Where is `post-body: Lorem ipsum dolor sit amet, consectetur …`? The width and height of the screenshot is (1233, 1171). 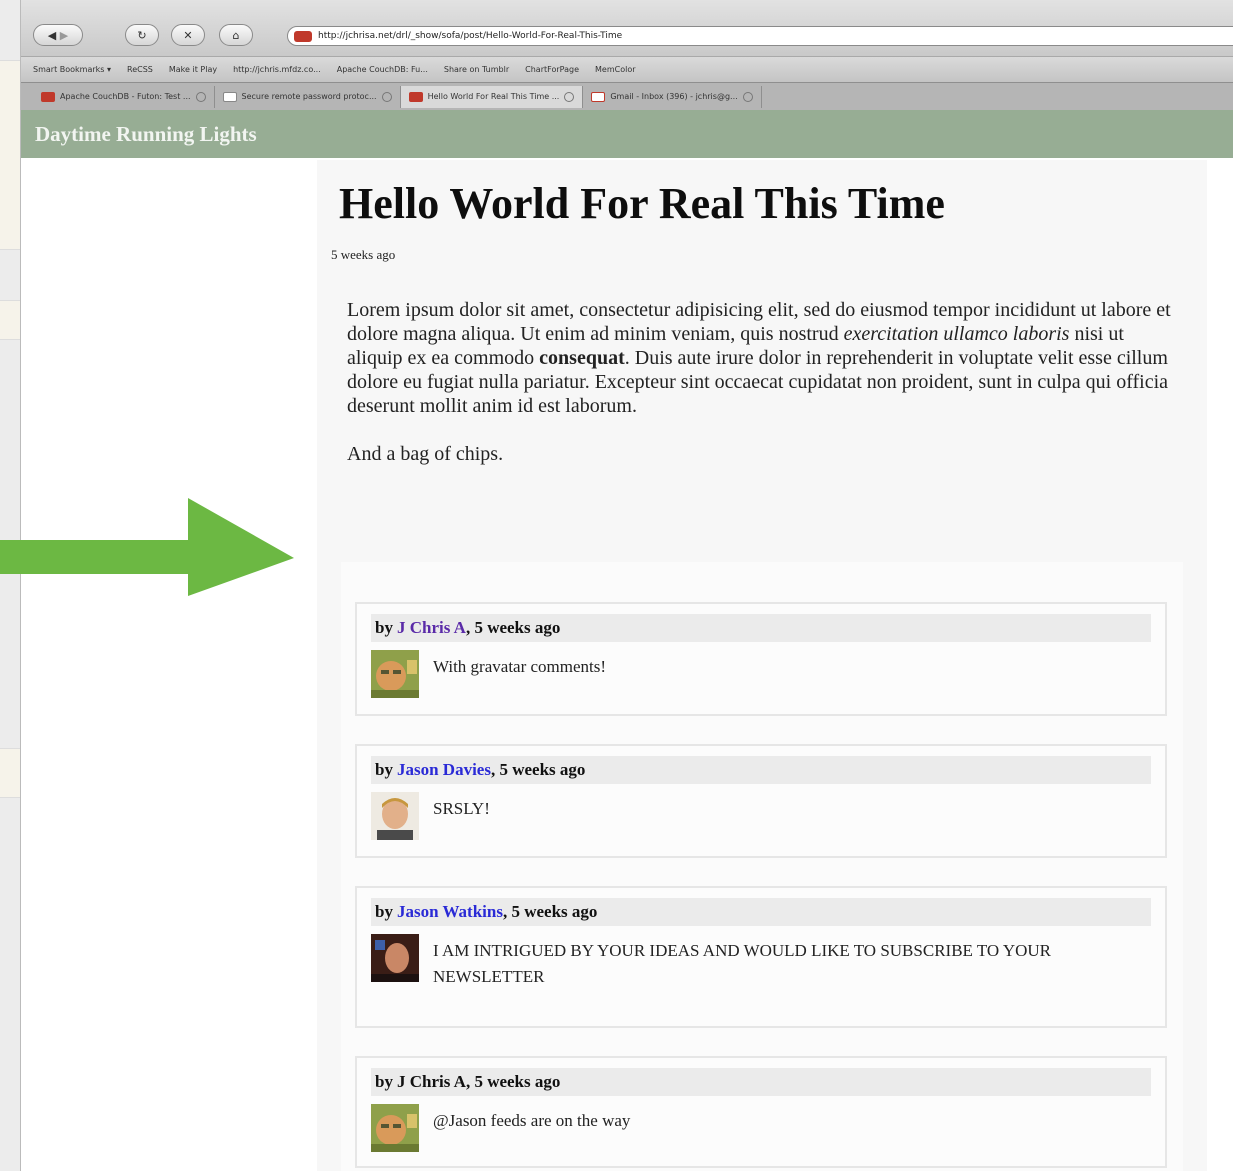
post-body: Lorem ipsum dolor sit amet, consectetur … is located at coordinates (762, 394).